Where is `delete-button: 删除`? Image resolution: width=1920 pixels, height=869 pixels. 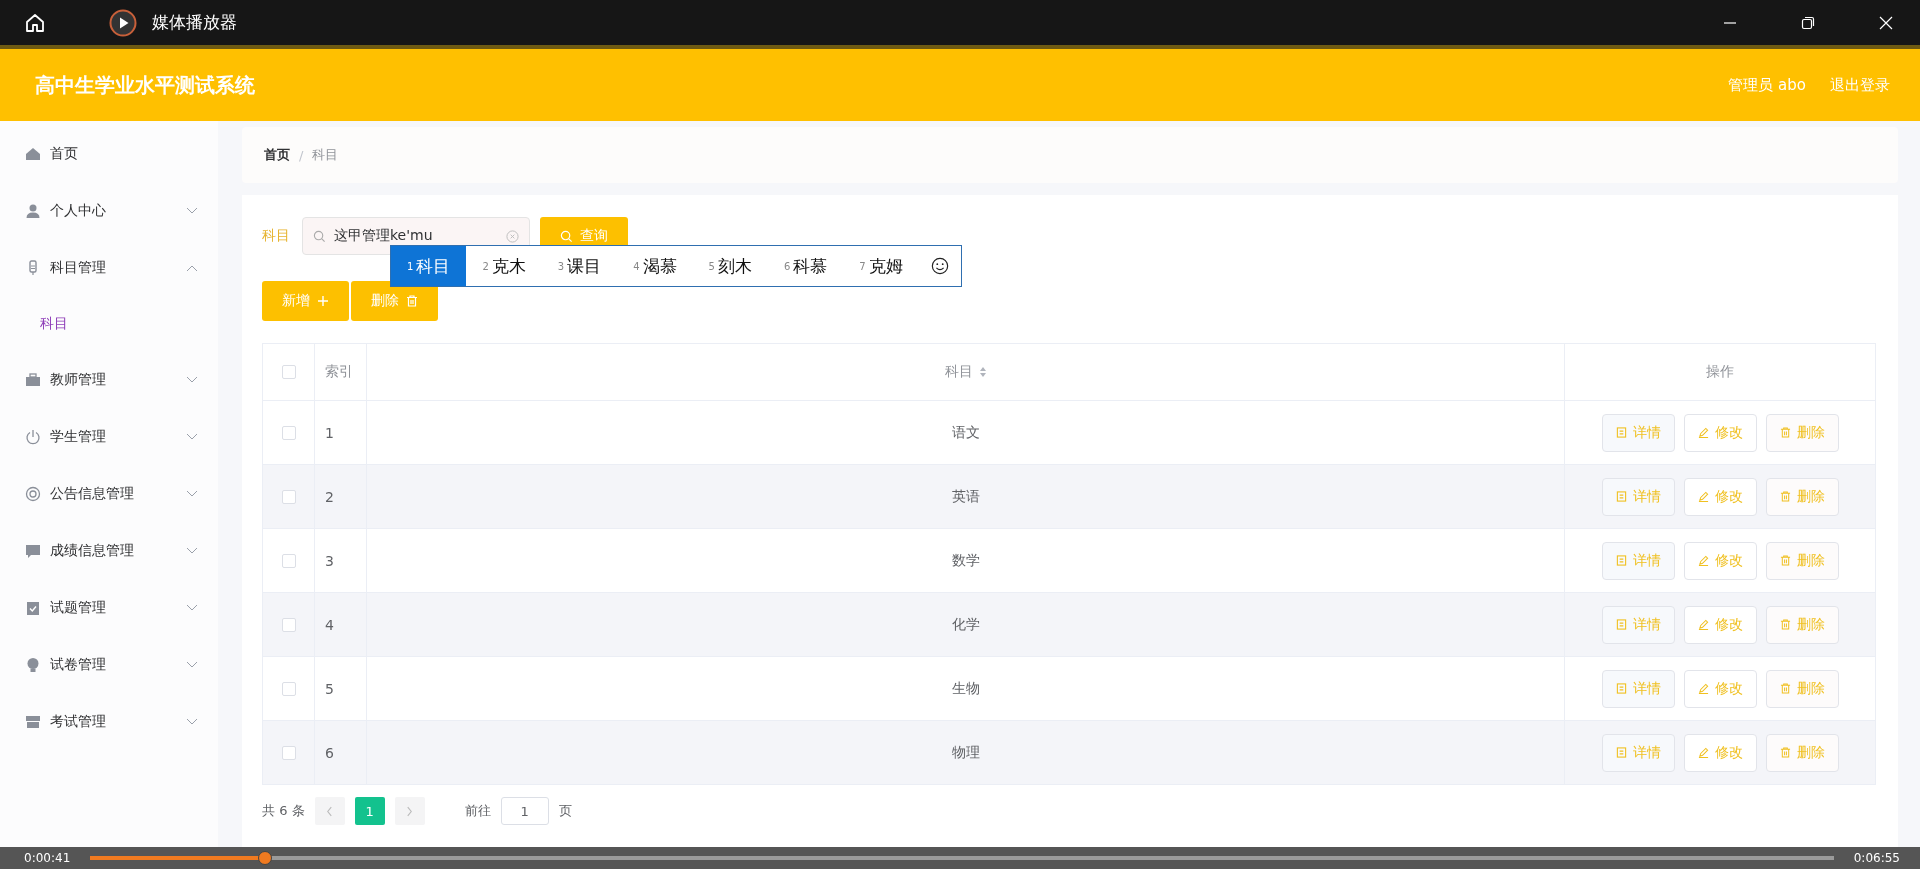 delete-button: 删除 is located at coordinates (394, 301).